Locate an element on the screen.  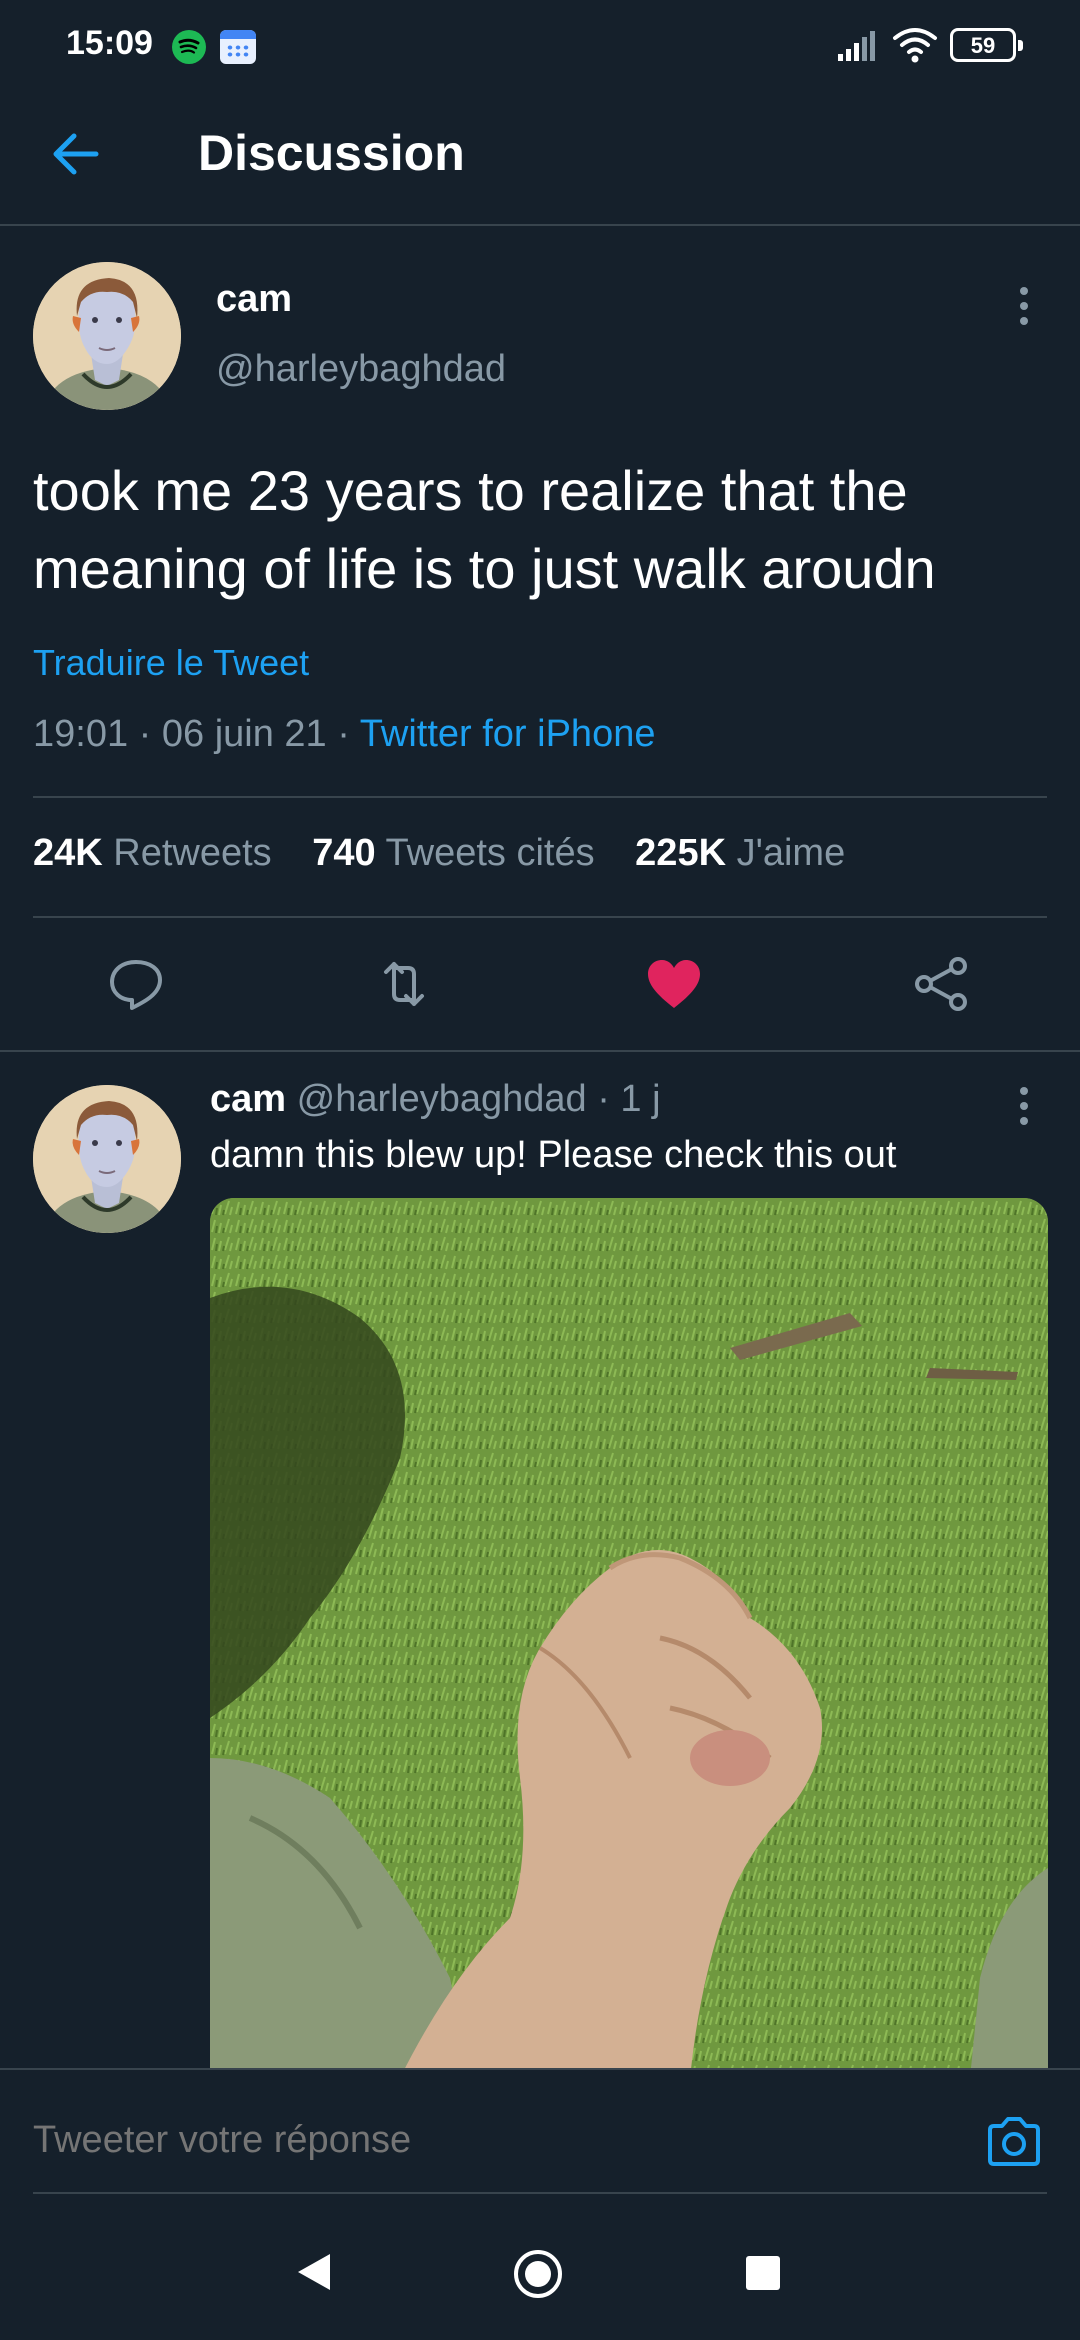
nav-recents-square-icon is located at coordinates (763, 2273).